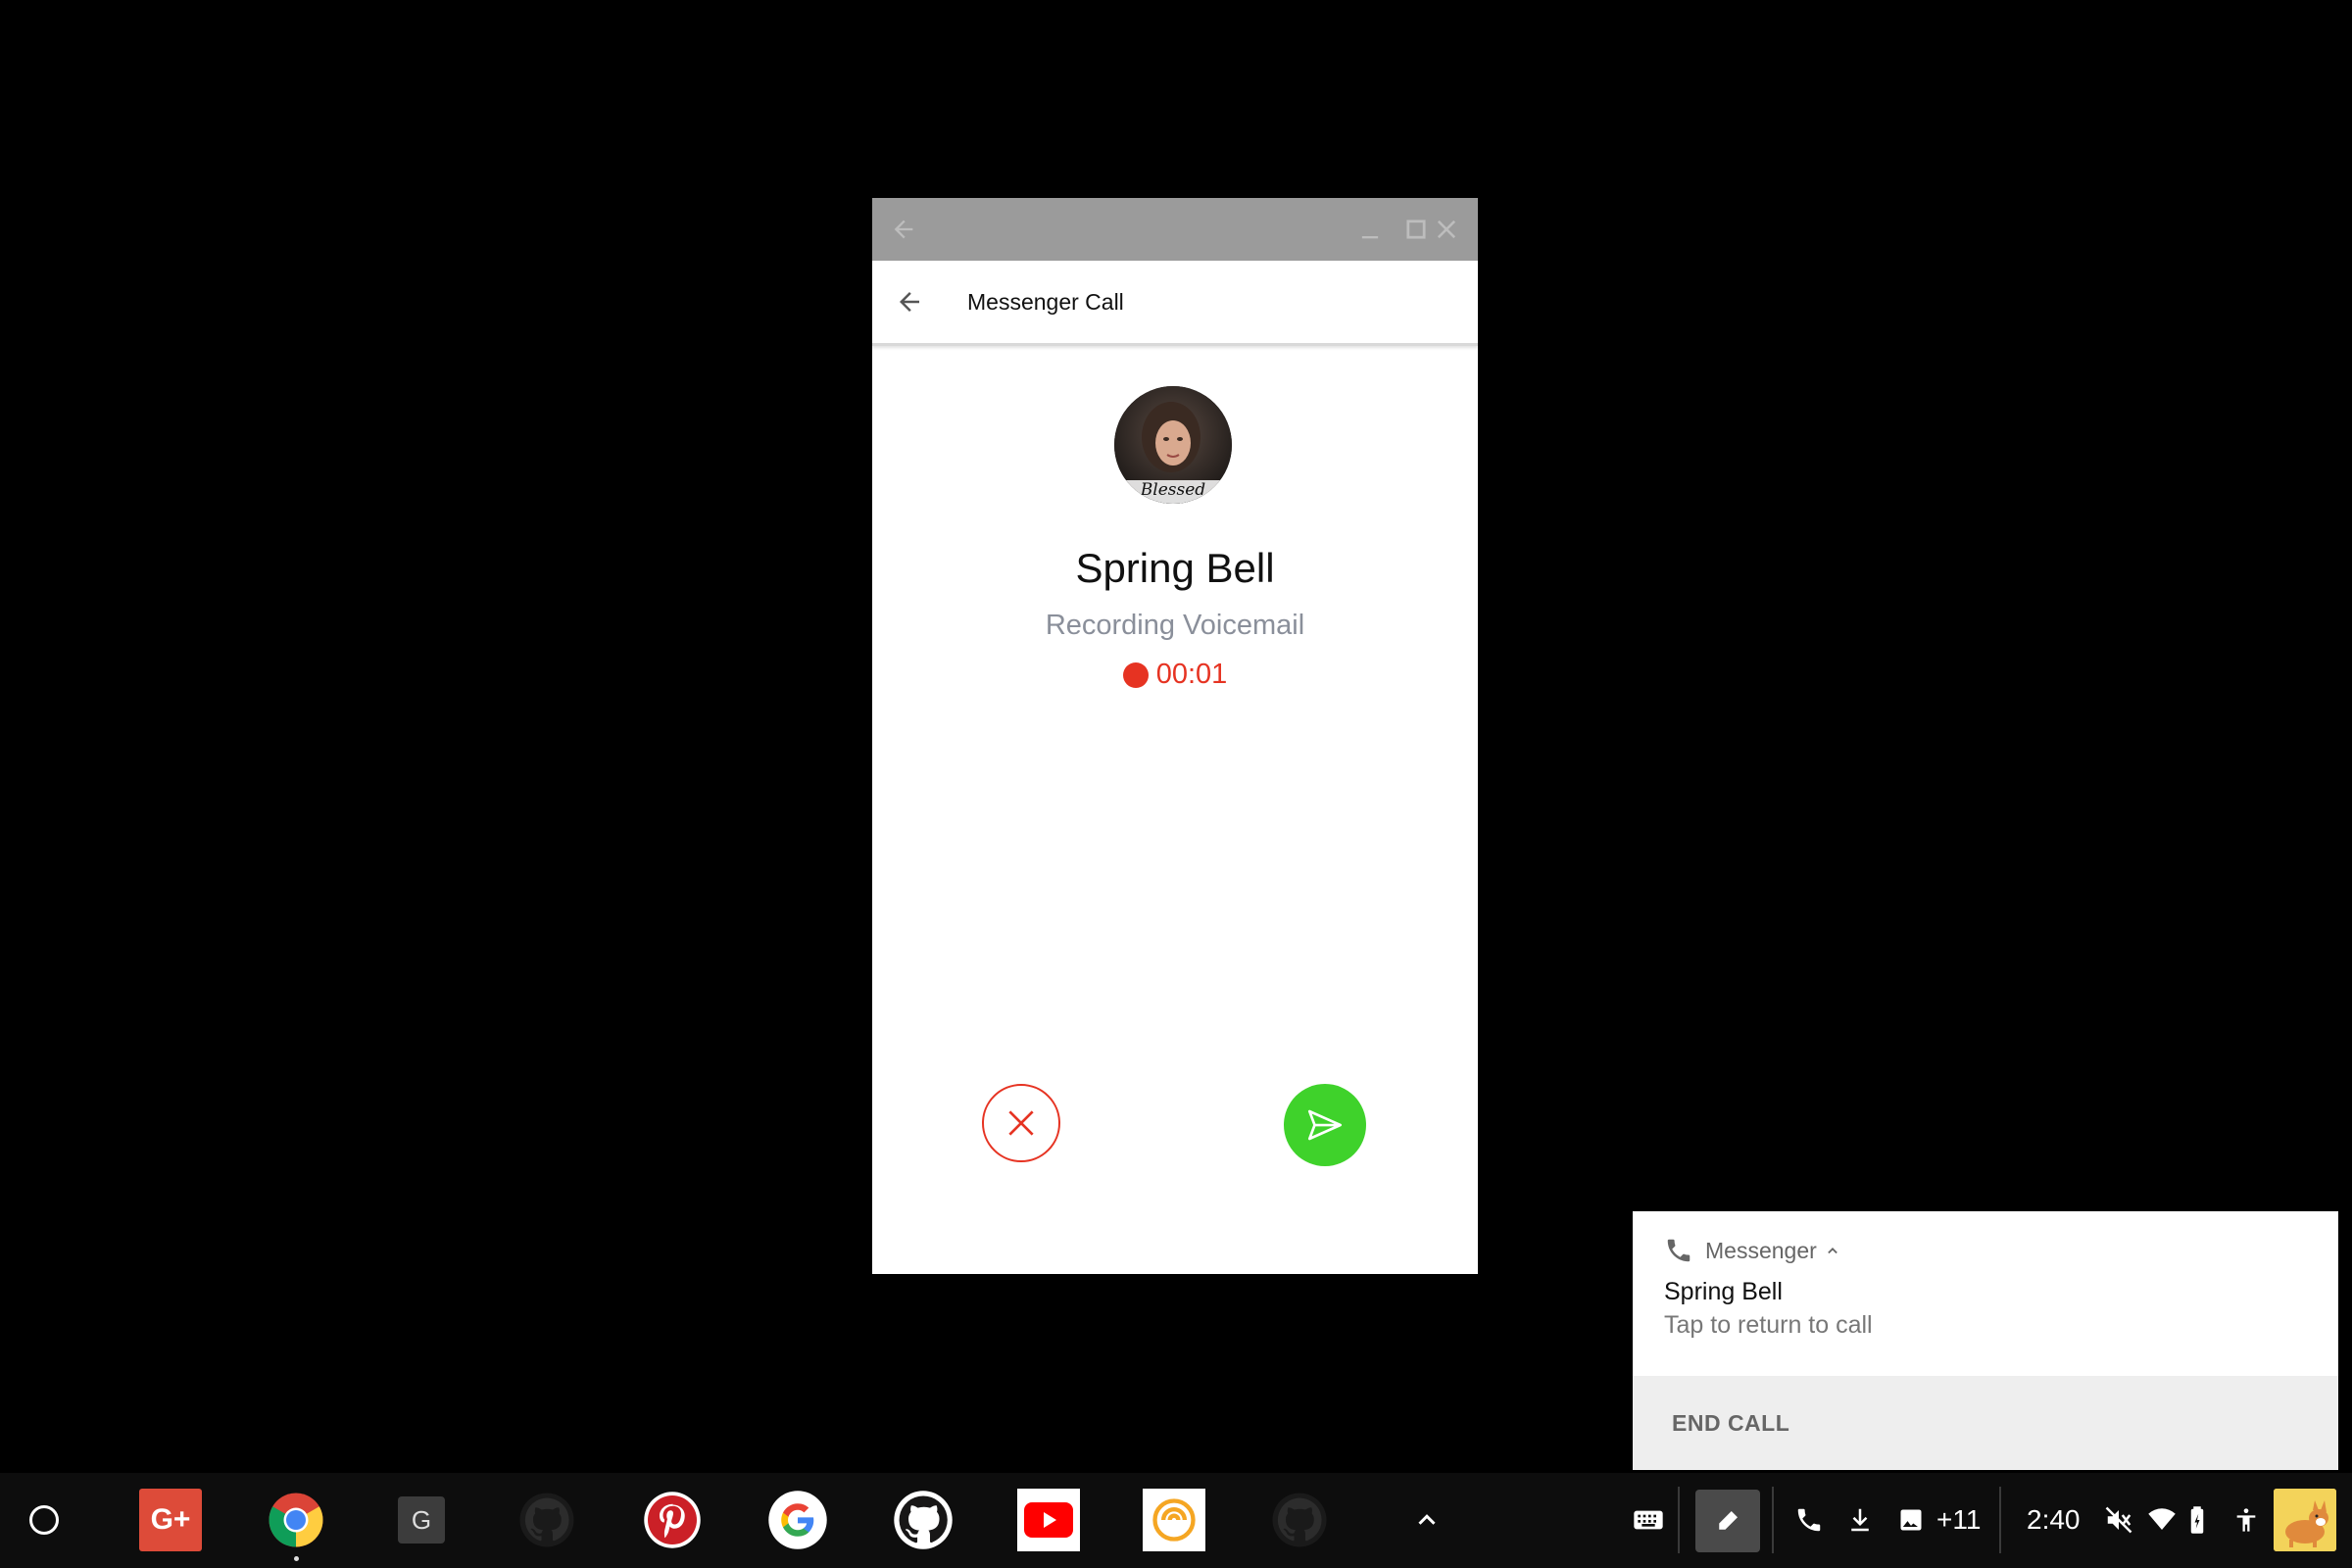 Image resolution: width=2352 pixels, height=1568 pixels. I want to click on volume-muted-indicator, so click(2118, 1520).